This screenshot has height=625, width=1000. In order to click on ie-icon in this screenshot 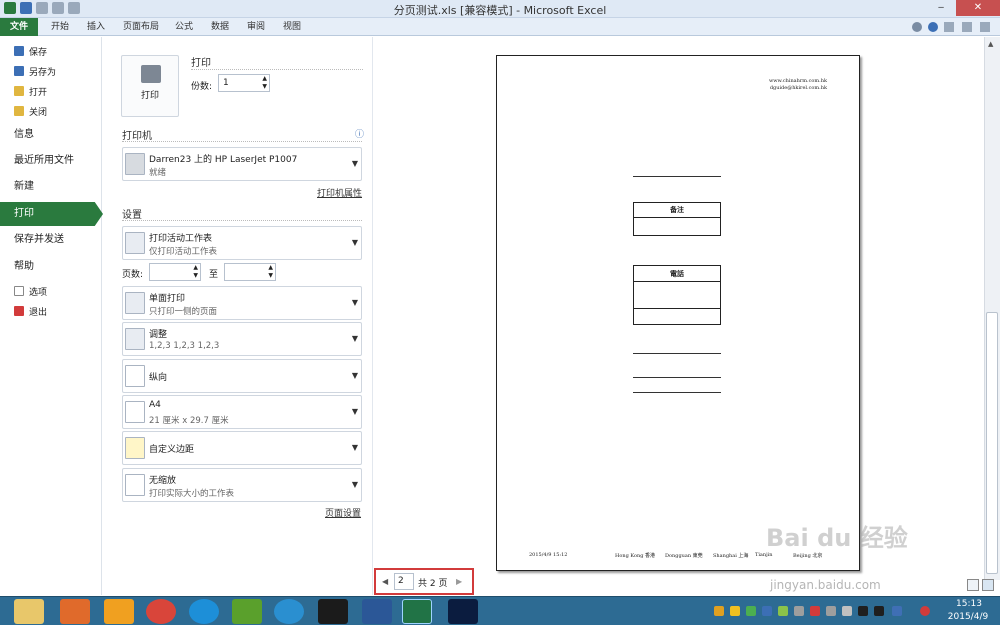, I will do `click(204, 611)`.